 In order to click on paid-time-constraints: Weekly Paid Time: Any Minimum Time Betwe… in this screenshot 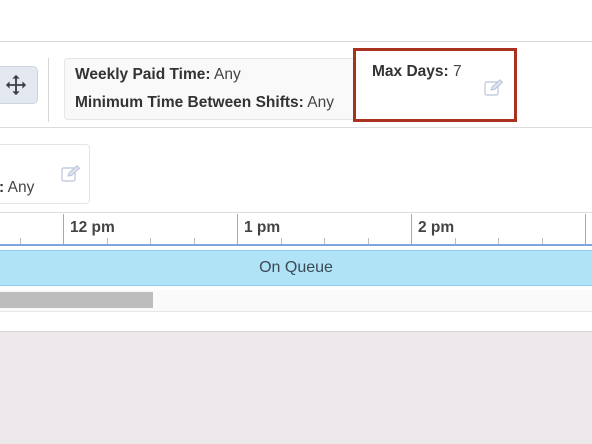, I will do `click(214, 89)`.